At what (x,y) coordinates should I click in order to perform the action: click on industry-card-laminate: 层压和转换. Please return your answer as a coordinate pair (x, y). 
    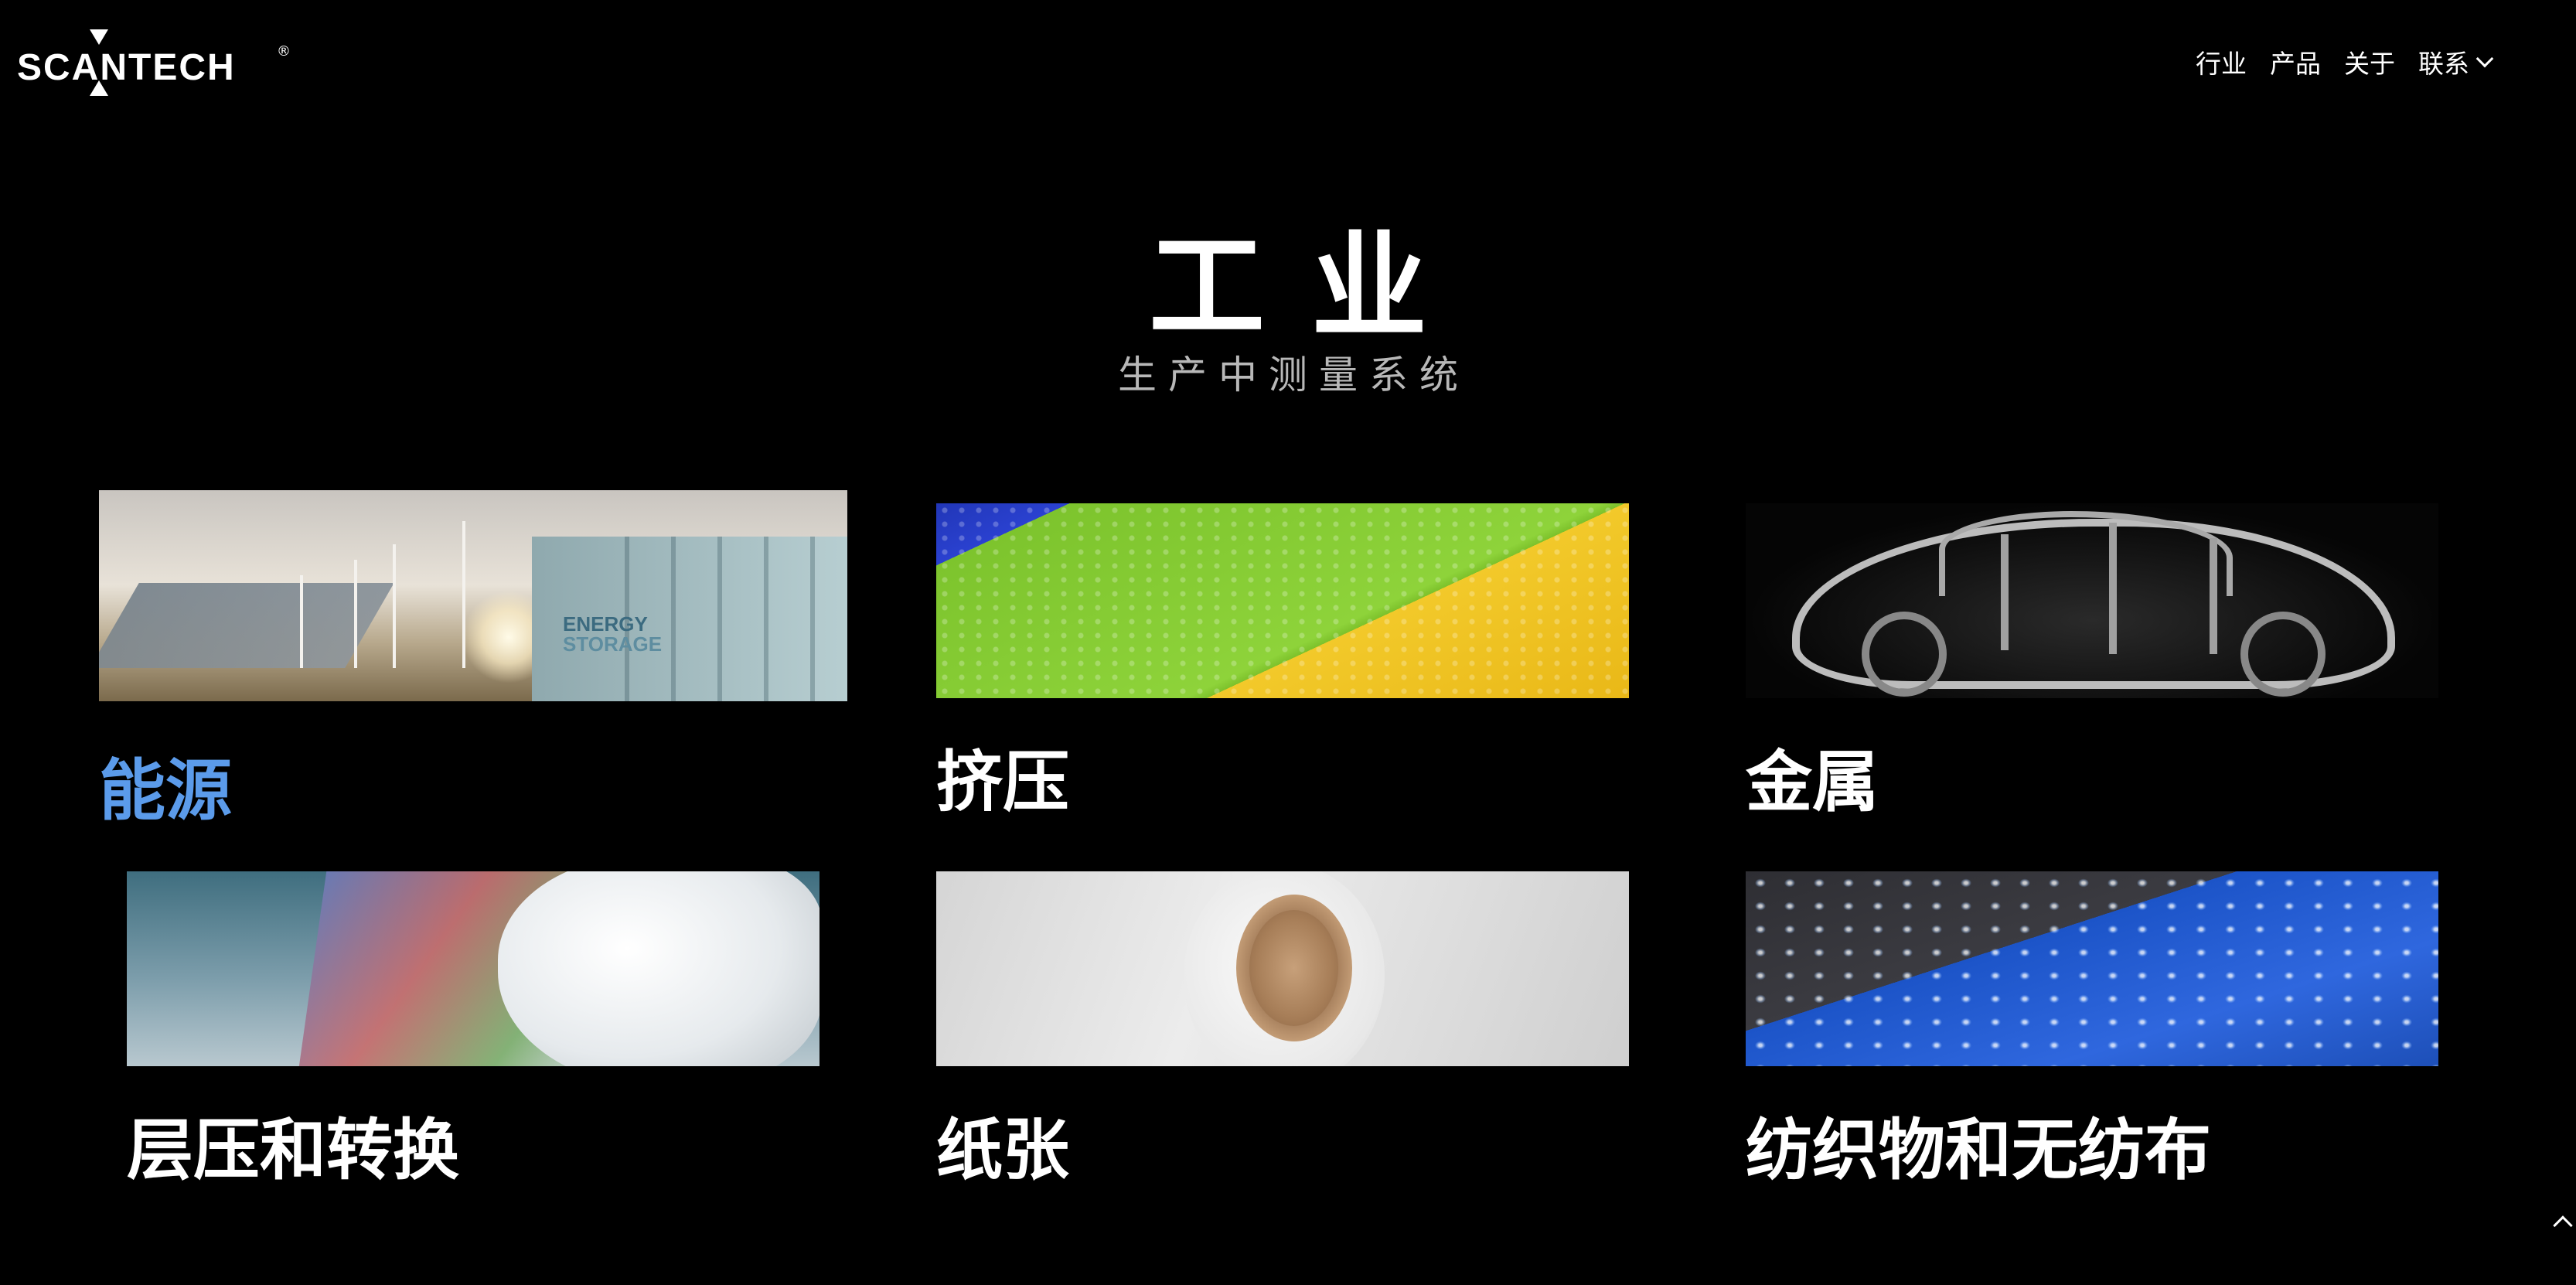
    Looking at the image, I should click on (473, 1033).